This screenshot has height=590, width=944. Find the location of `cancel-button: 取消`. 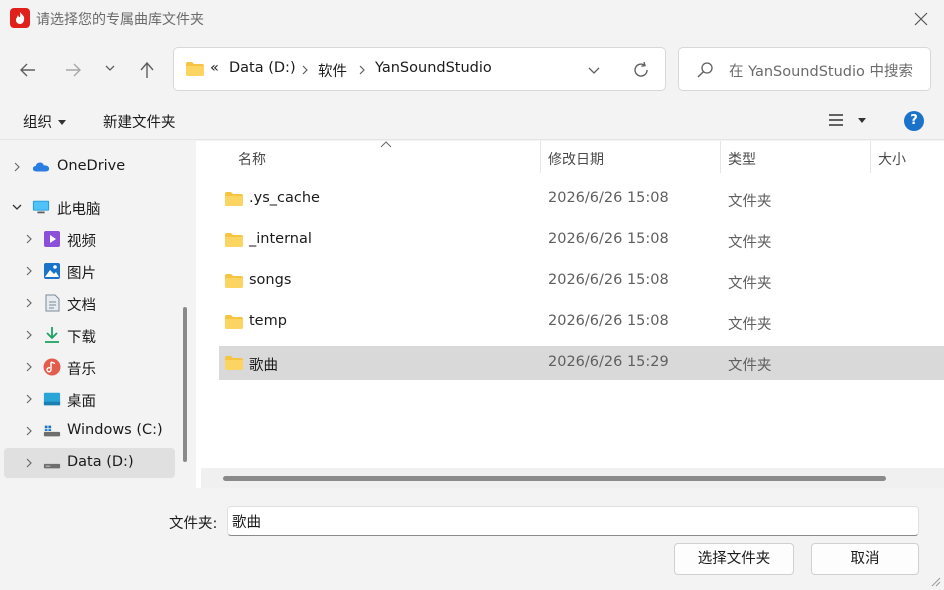

cancel-button: 取消 is located at coordinates (865, 559).